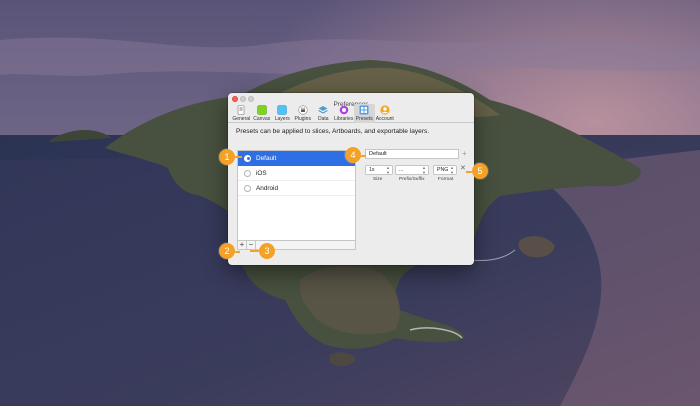 This screenshot has width=700, height=406. Describe the element at coordinates (364, 119) in the screenshot. I see `tab-label: Presets` at that location.